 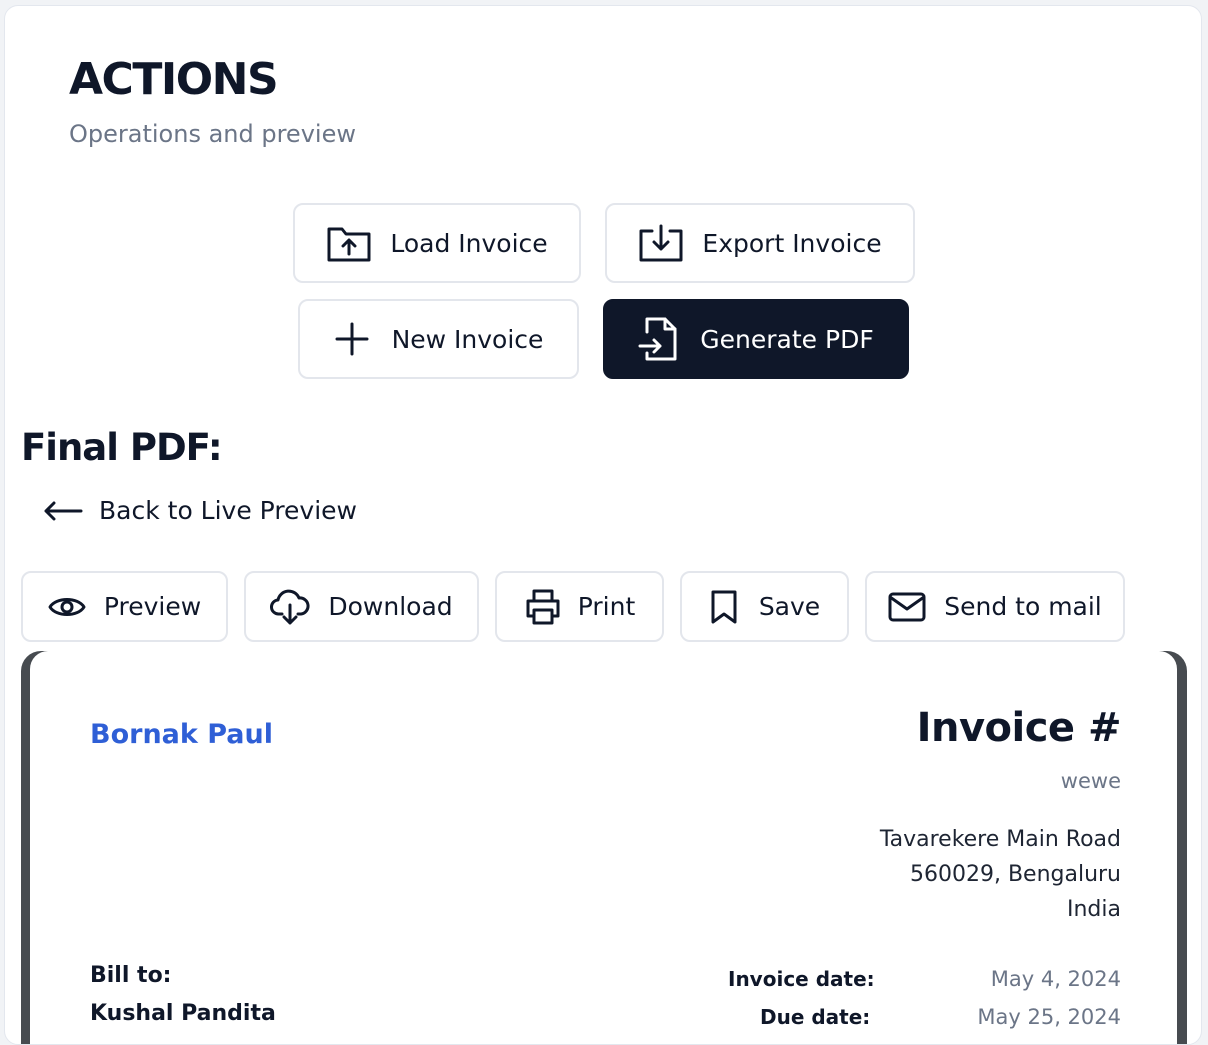 I want to click on tray-download-icon, so click(x=661, y=243).